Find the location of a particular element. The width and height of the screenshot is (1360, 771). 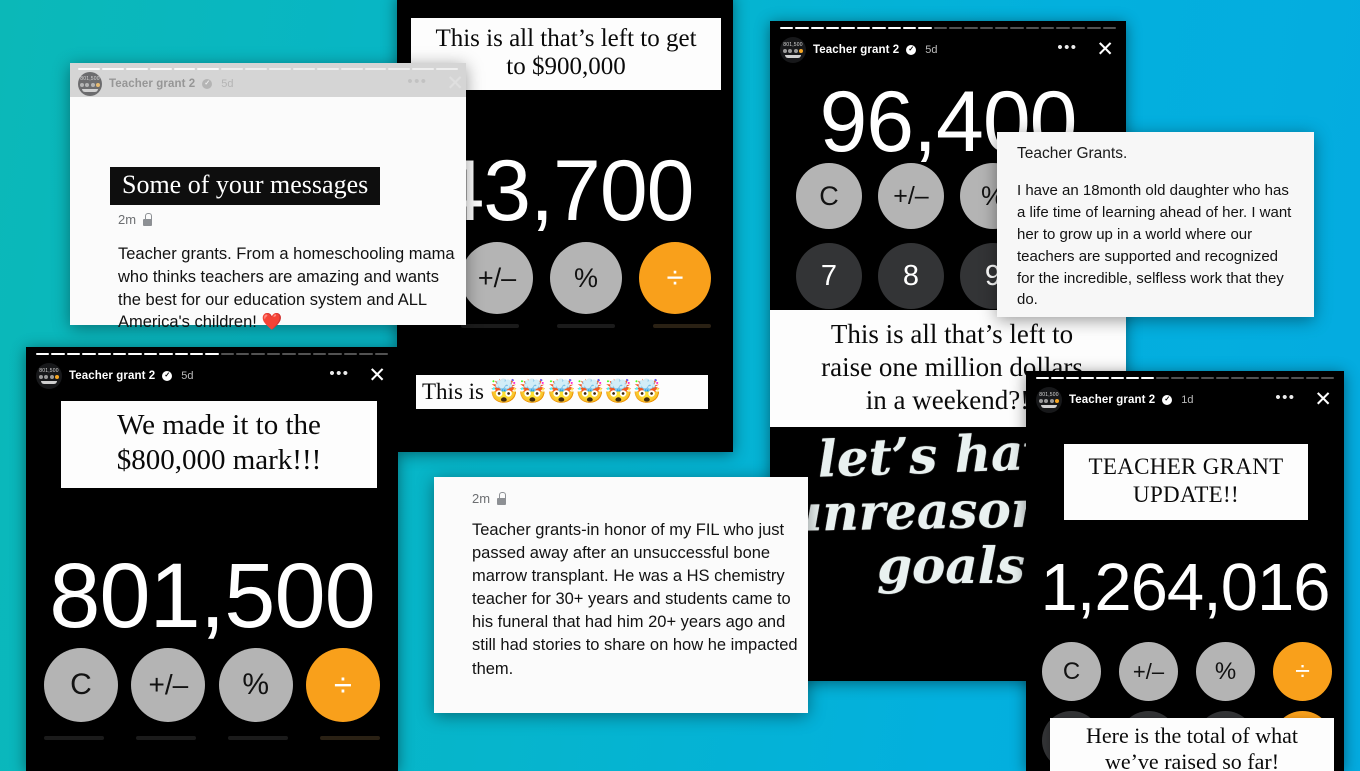

calculator-keys-update: C +/– % ÷ is located at coordinates (1187, 671).